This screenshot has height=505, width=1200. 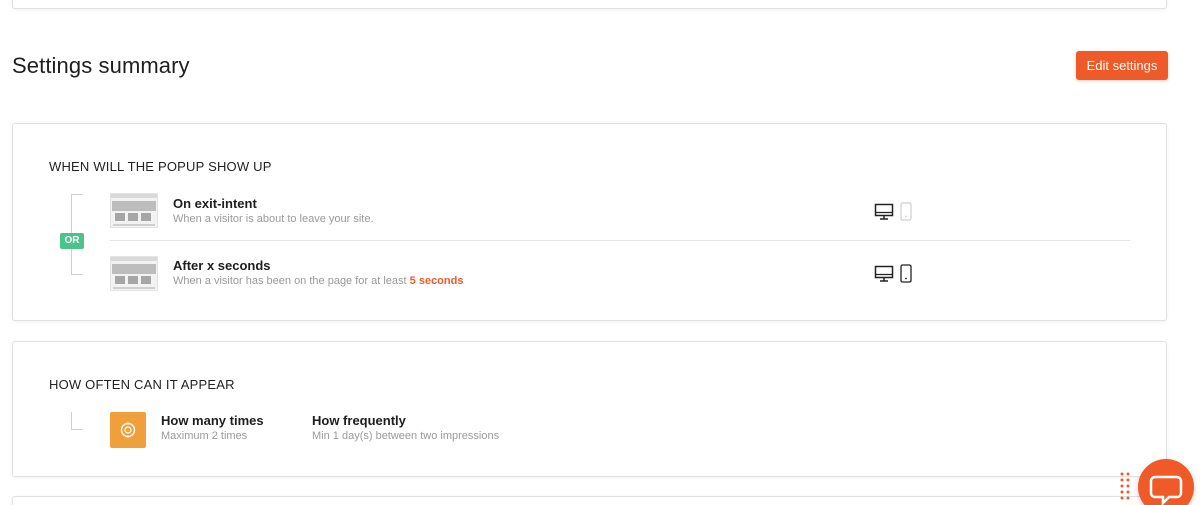 What do you see at coordinates (77, 421) in the screenshot?
I see `frequency-bracket` at bounding box center [77, 421].